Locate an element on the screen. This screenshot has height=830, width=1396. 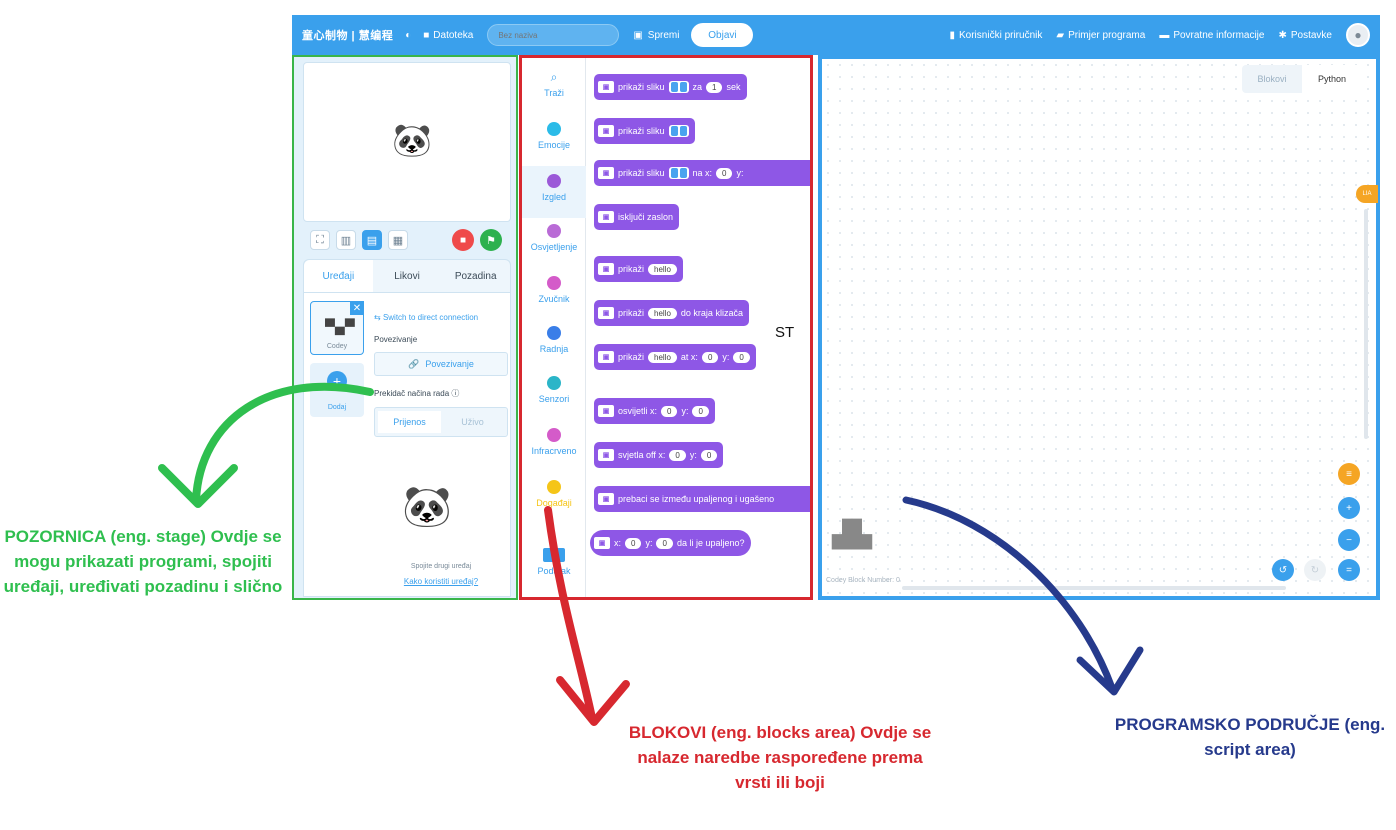
block-show-image: ▣ prikaži sliku is located at coordinates (644, 131).